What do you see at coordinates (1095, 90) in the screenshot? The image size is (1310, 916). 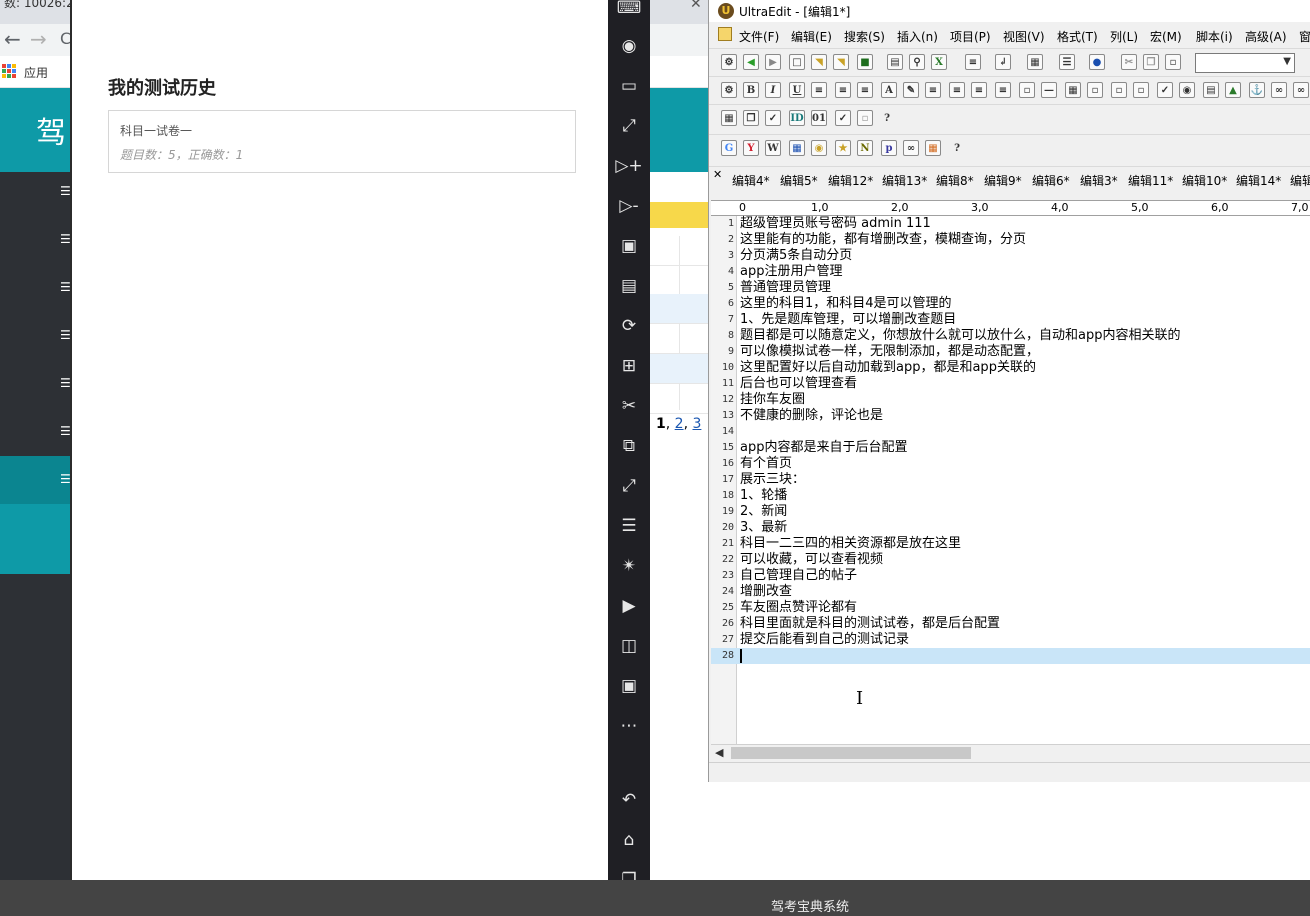 I see `input-icon: ▫` at bounding box center [1095, 90].